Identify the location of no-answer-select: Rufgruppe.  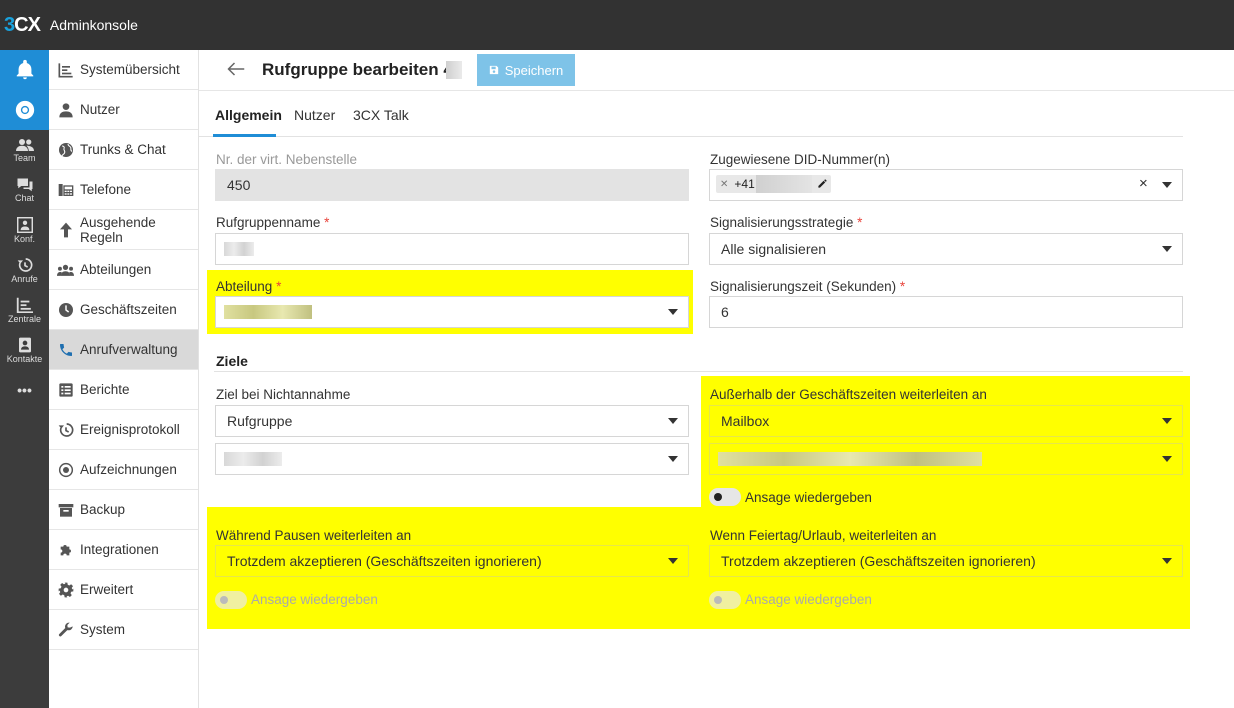
(452, 421).